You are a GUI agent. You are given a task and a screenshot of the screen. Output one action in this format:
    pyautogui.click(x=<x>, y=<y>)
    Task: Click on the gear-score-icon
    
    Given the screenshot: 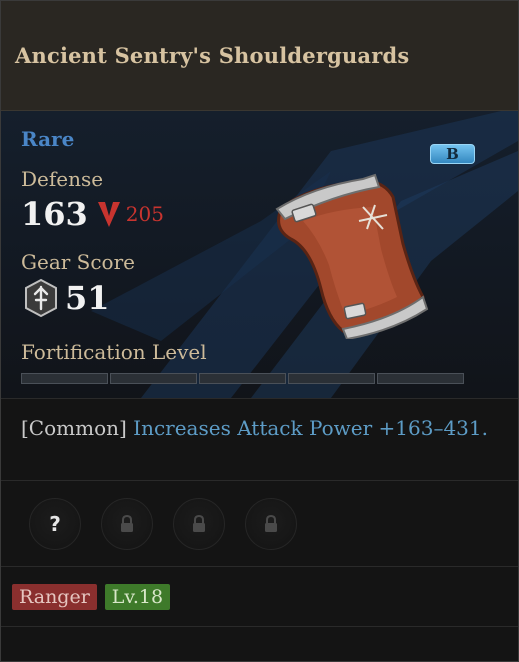 What is the action you would take?
    pyautogui.click(x=41, y=298)
    